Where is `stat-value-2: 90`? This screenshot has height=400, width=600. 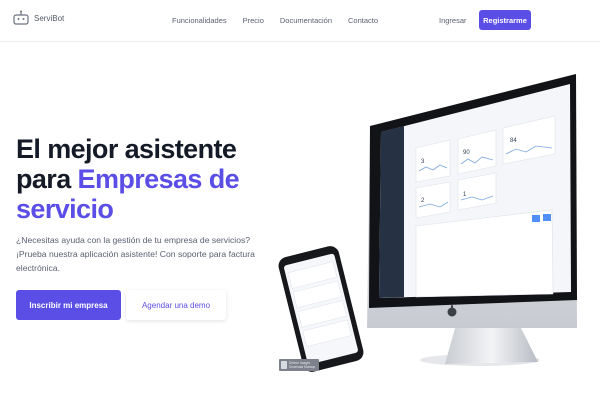 stat-value-2: 90 is located at coordinates (466, 153).